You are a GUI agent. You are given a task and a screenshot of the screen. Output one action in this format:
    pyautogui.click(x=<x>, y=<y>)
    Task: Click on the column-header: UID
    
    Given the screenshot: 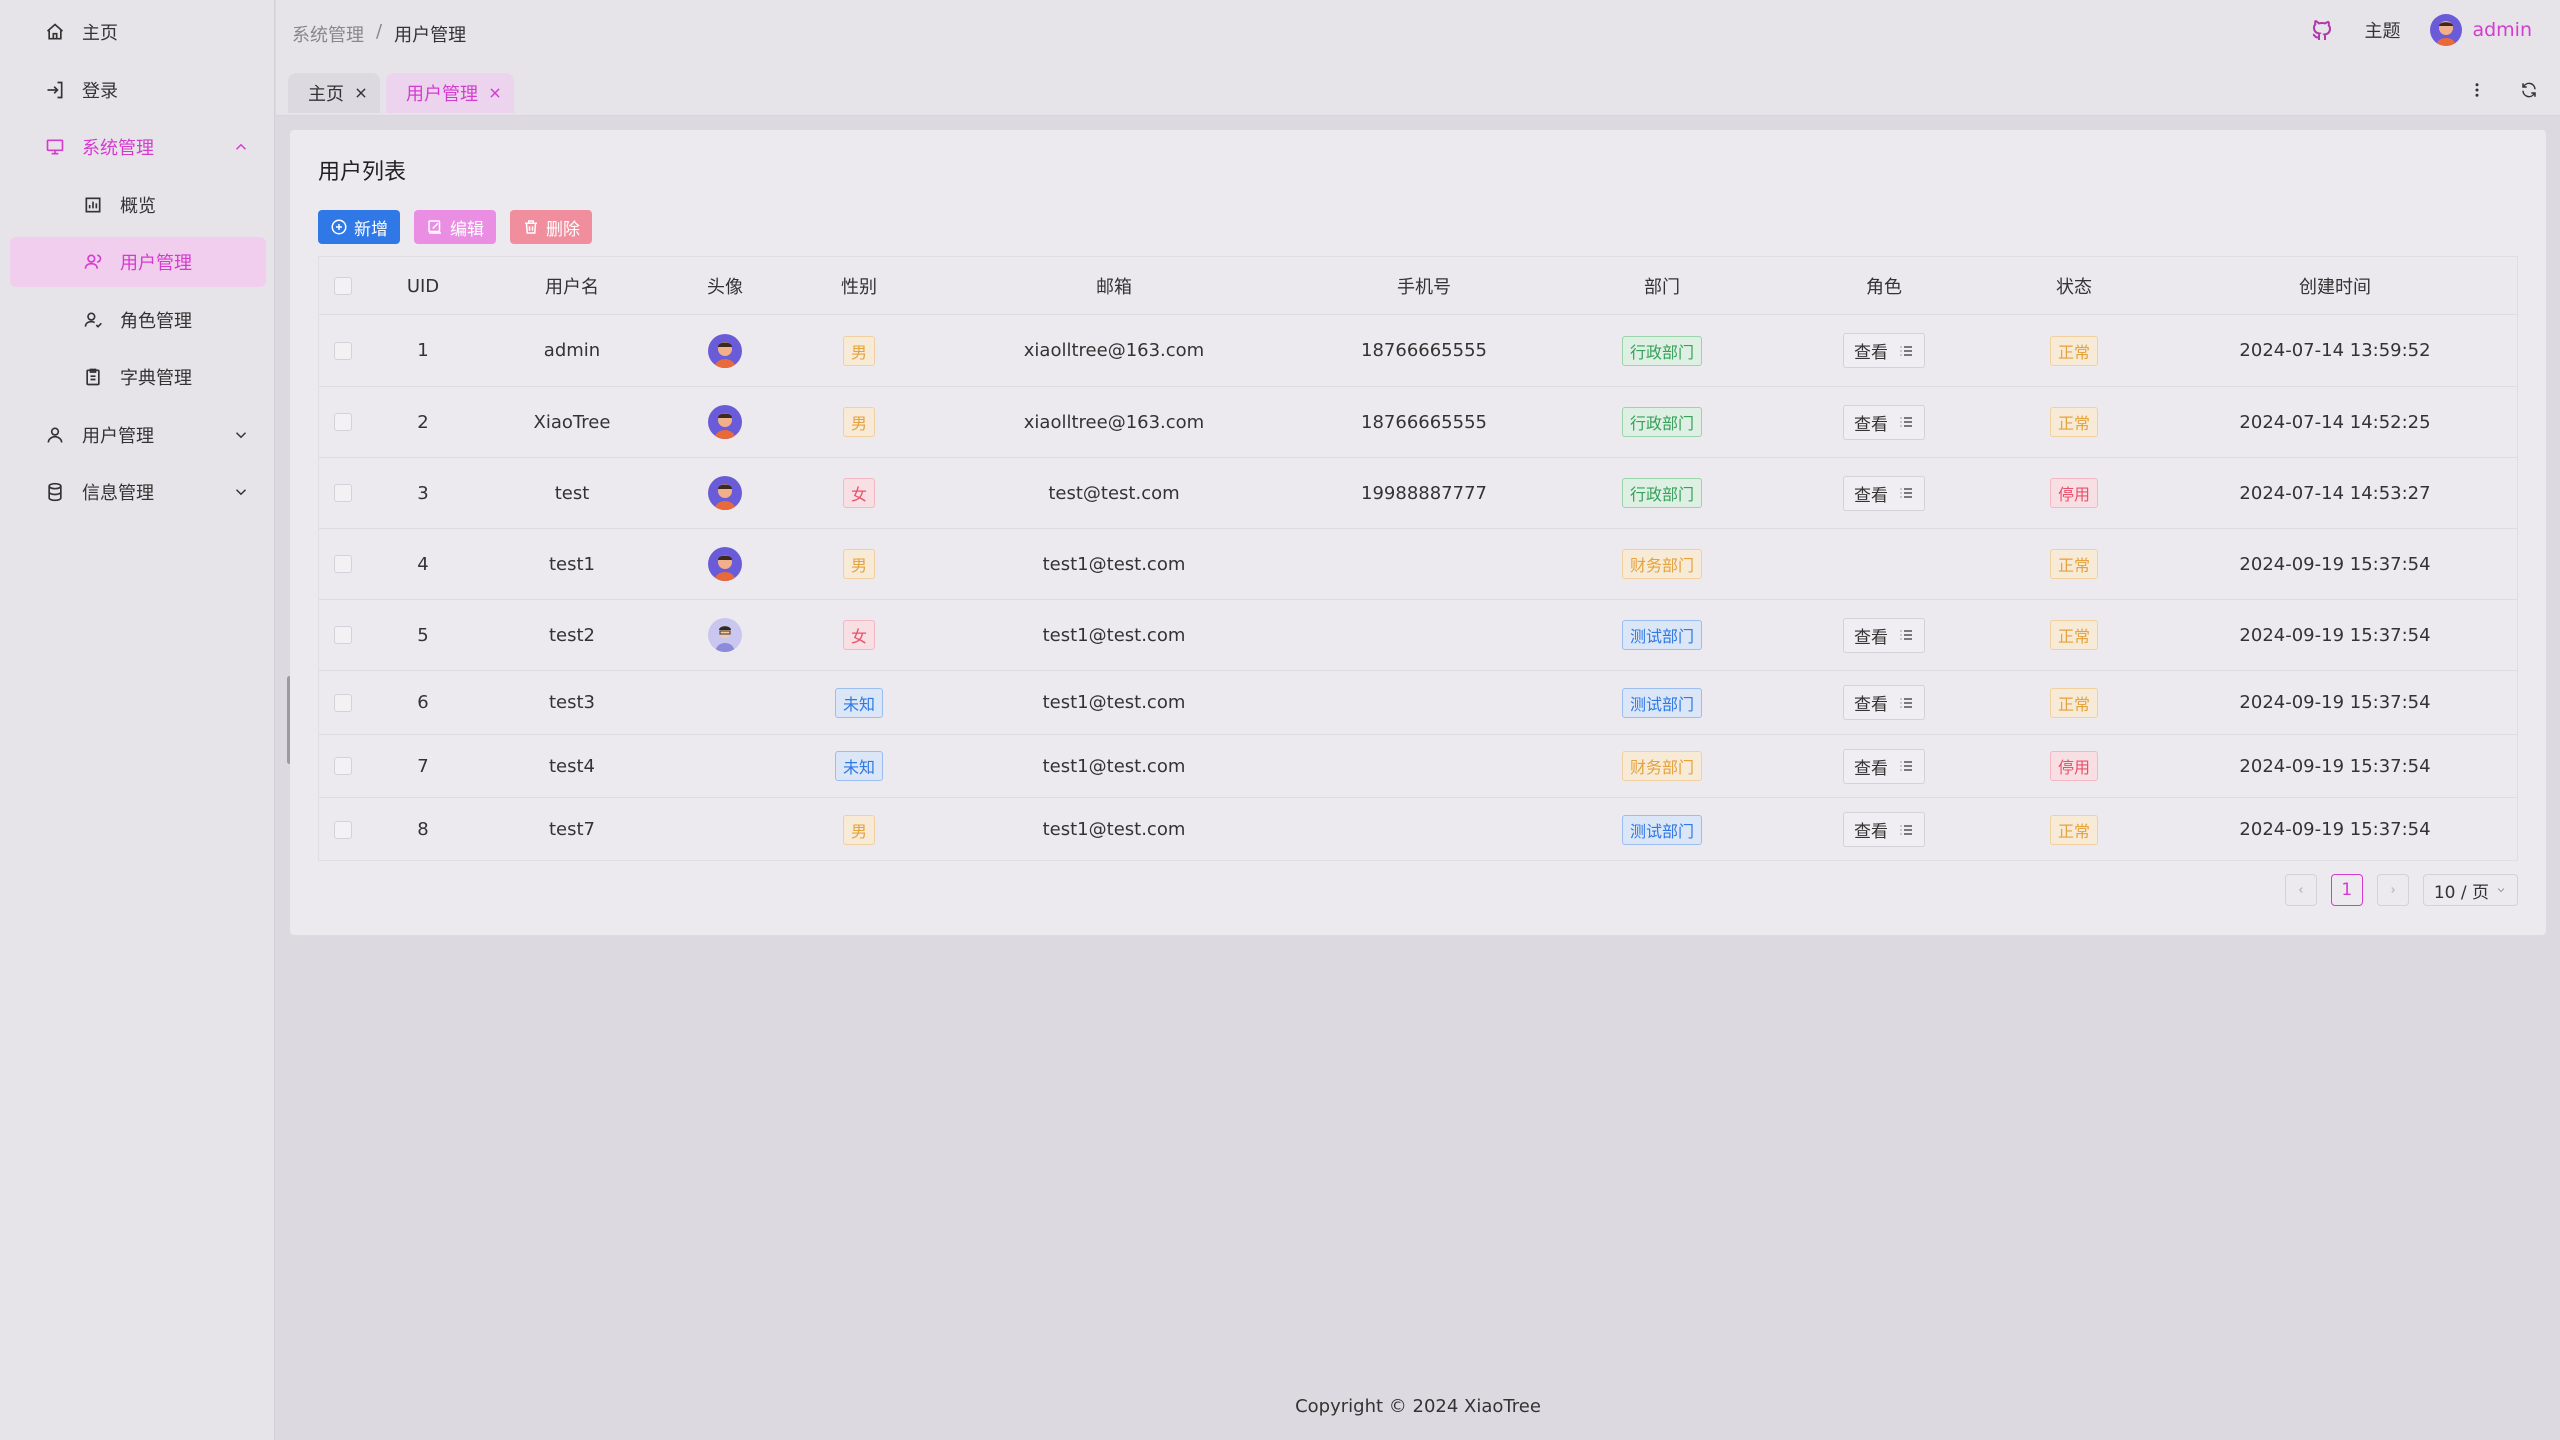 What is the action you would take?
    pyautogui.click(x=423, y=286)
    